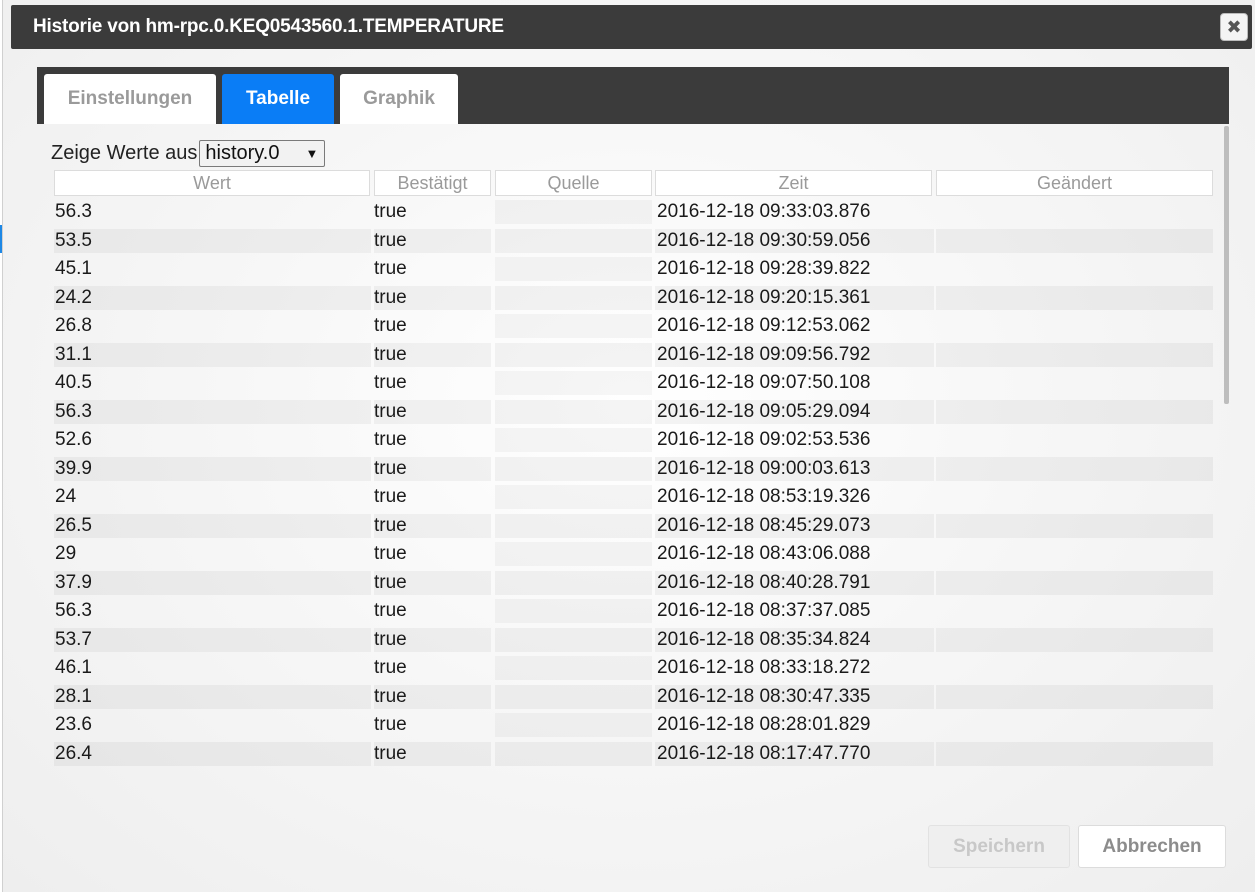 The height and width of the screenshot is (892, 1255). What do you see at coordinates (73, 211) in the screenshot?
I see `cell-wert: 56.3` at bounding box center [73, 211].